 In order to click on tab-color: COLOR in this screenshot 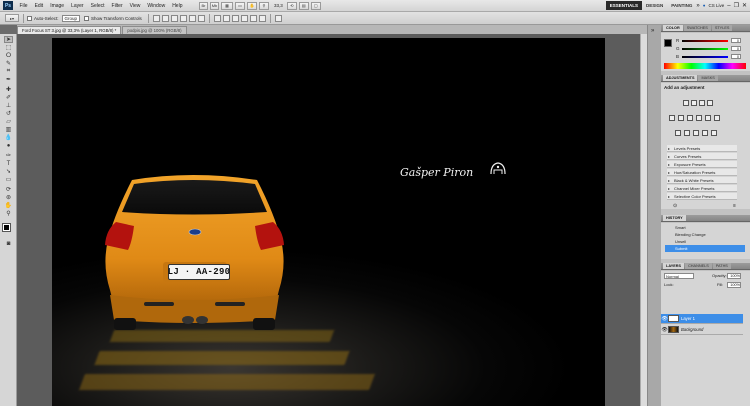, I will do `click(673, 28)`.